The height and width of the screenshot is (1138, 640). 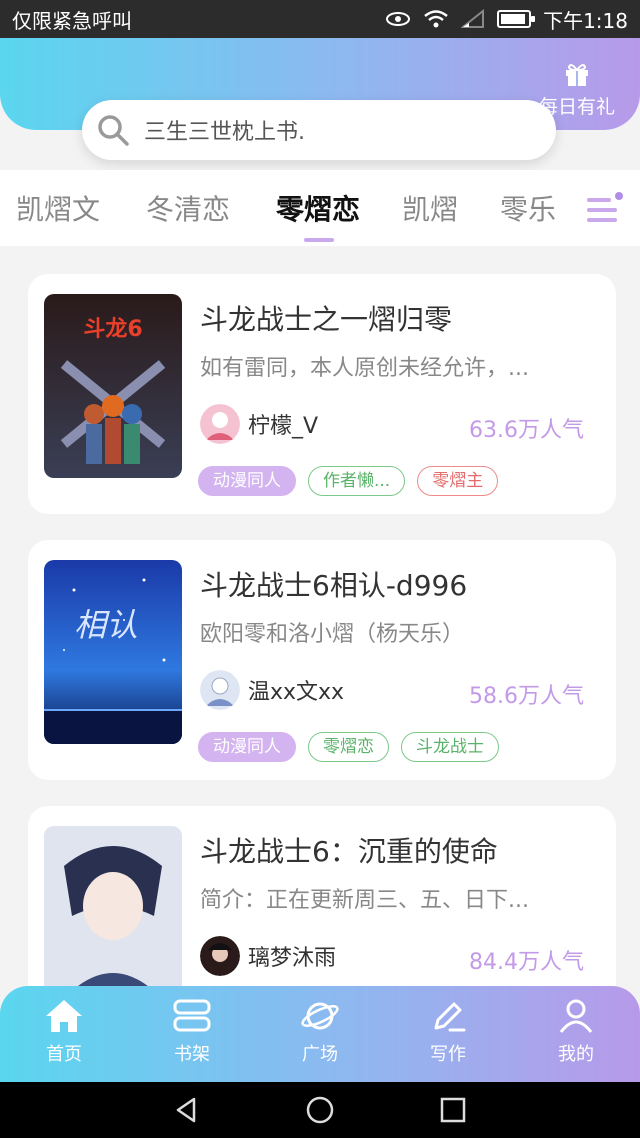 I want to click on author-info: 温xx文xx, so click(x=272, y=690).